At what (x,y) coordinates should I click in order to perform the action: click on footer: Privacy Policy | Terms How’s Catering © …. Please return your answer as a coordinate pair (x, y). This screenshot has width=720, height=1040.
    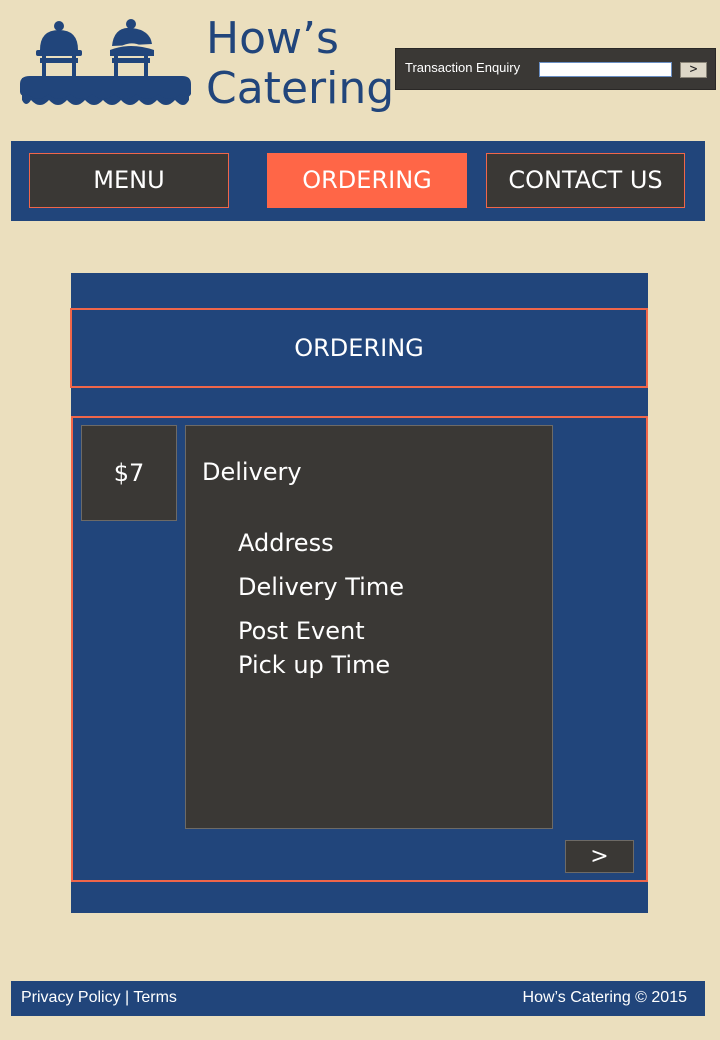
    Looking at the image, I should click on (358, 998).